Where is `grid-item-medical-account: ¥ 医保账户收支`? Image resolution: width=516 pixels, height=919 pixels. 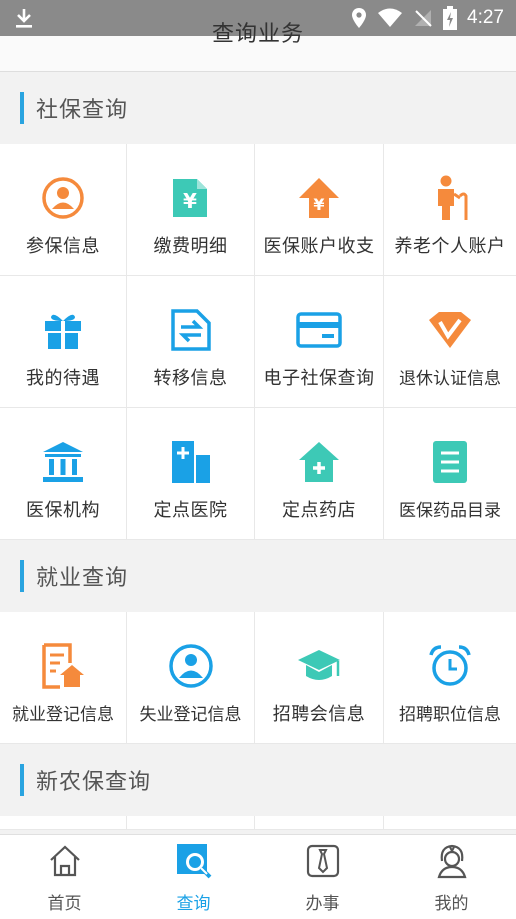
grid-item-medical-account: ¥ 医保账户收支 is located at coordinates (319, 210).